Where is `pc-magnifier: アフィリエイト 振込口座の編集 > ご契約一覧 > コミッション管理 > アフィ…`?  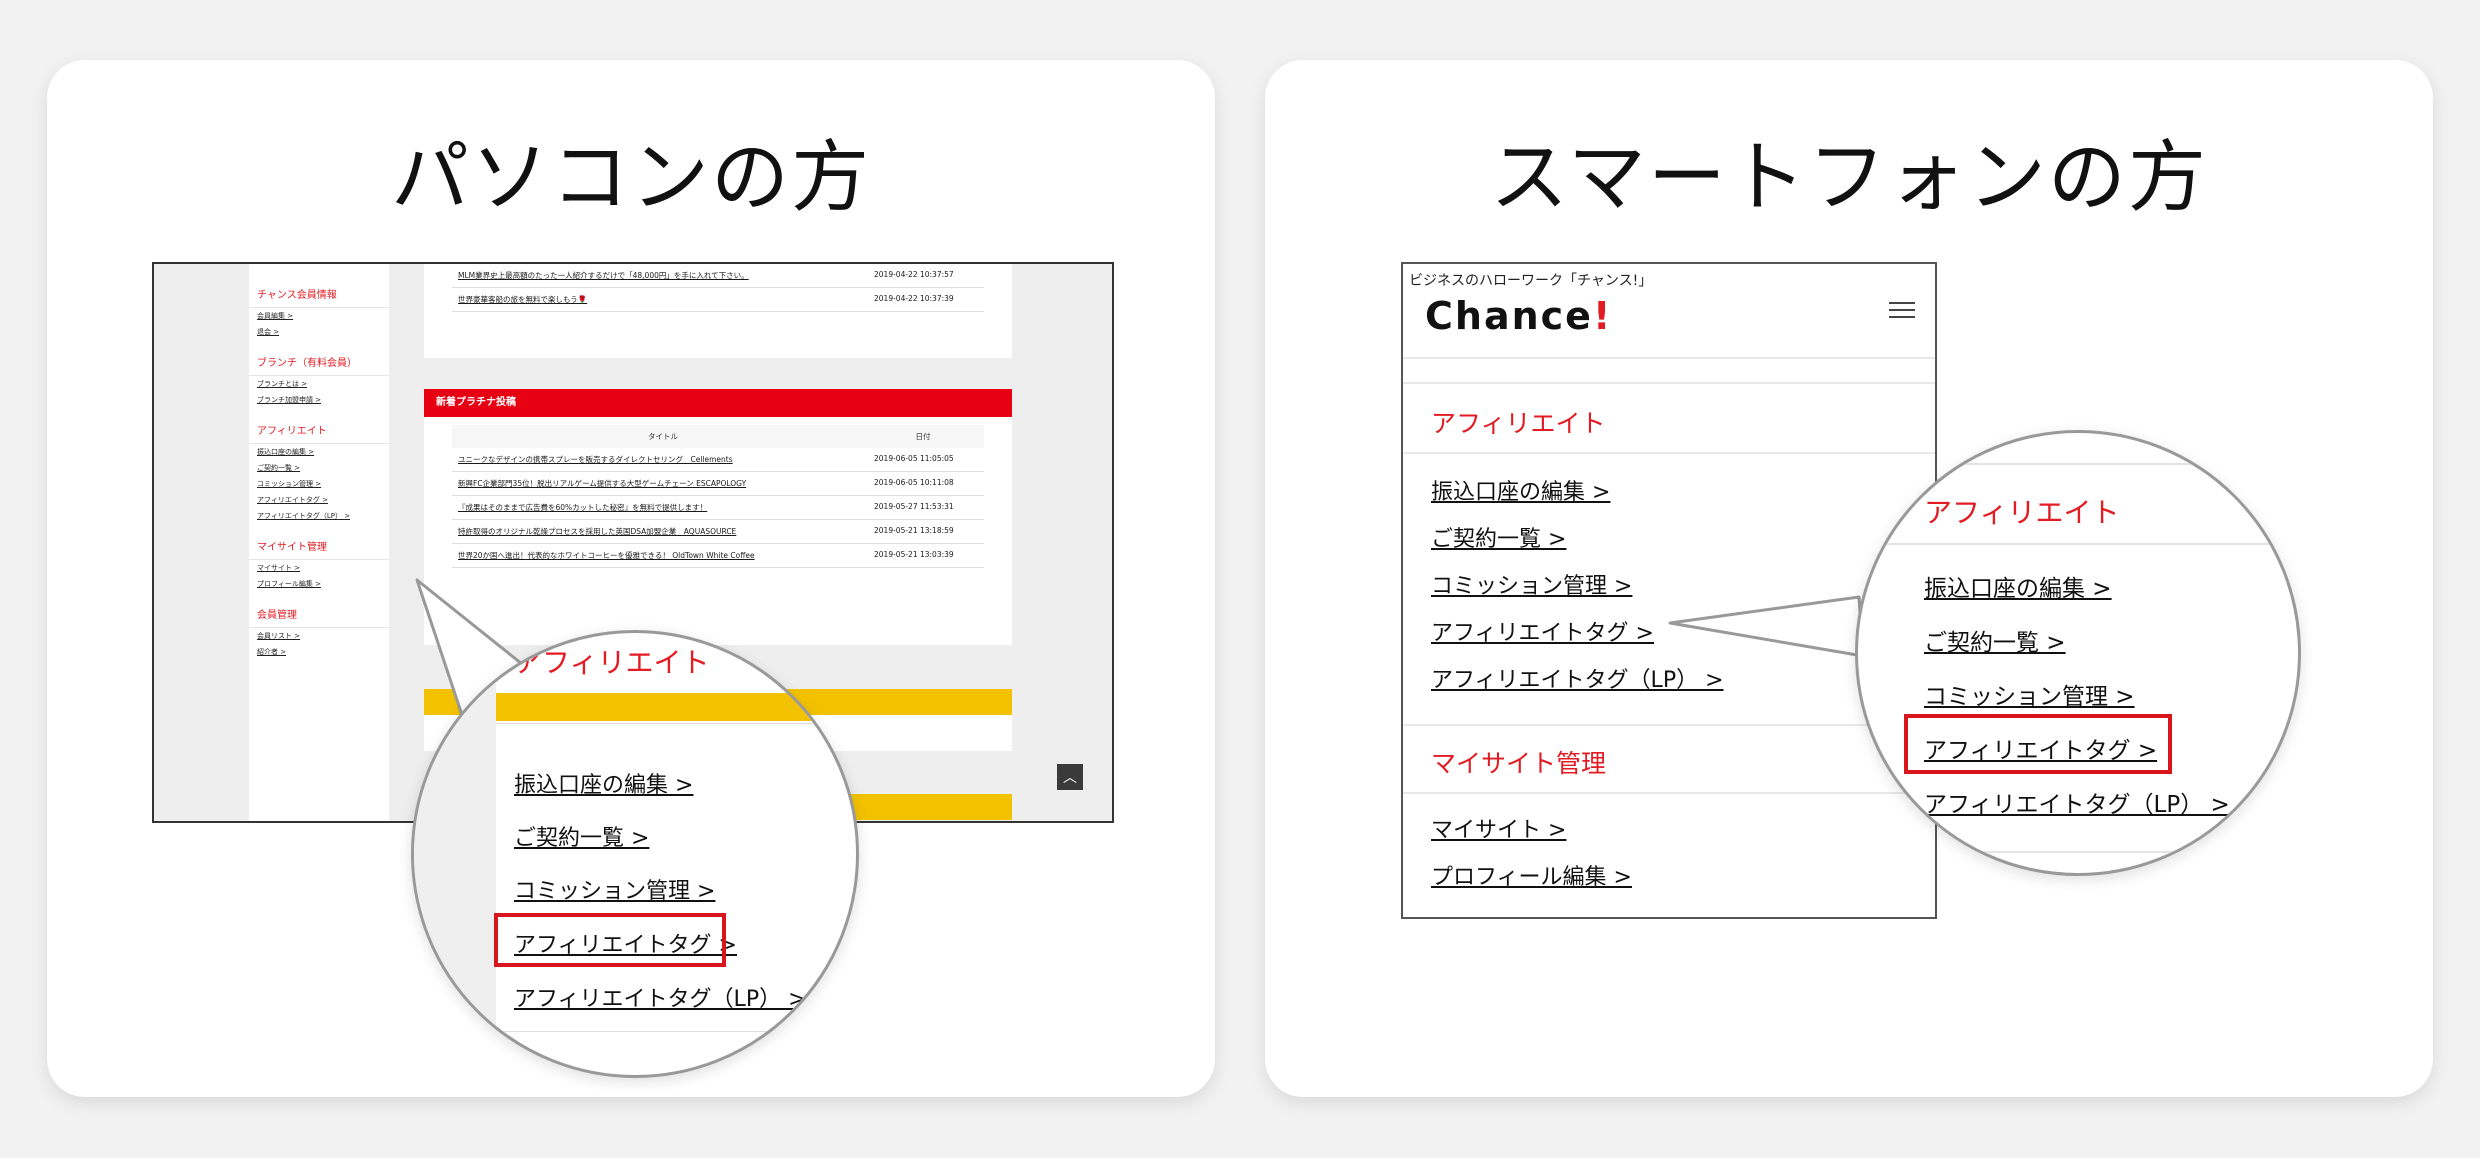 pc-magnifier: アフィリエイト 振込口座の編集 > ご契約一覧 > コミッション管理 > アフィ… is located at coordinates (635, 854).